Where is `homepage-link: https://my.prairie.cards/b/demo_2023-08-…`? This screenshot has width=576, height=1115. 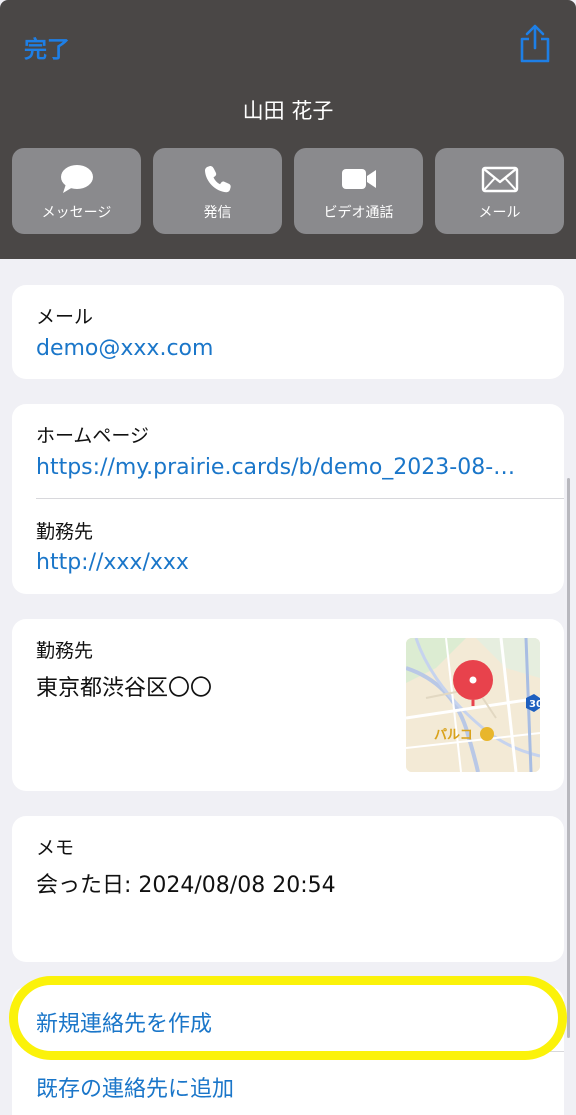 homepage-link: https://my.prairie.cards/b/demo_2023-08-… is located at coordinates (275, 467).